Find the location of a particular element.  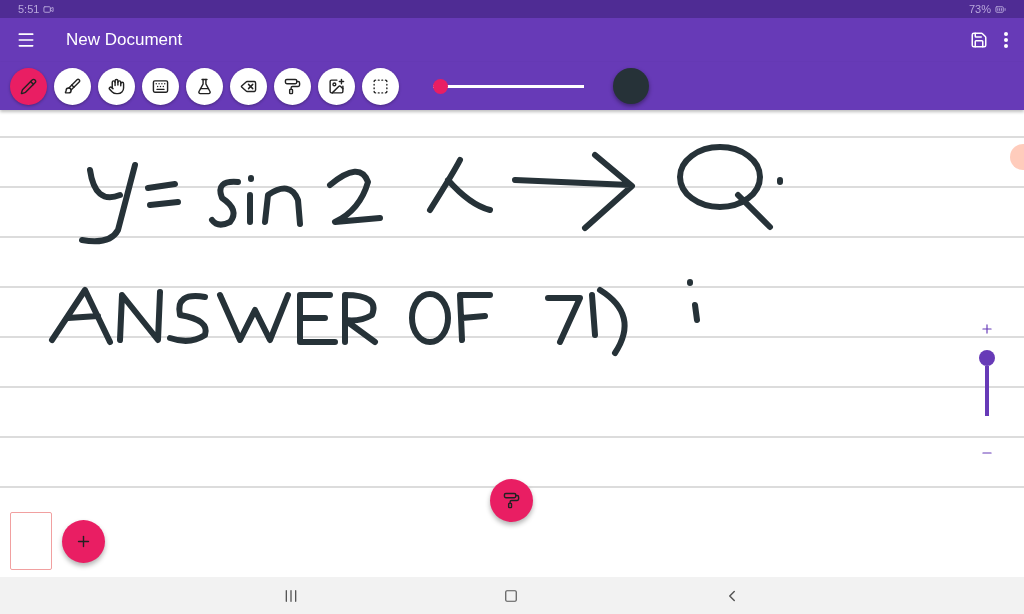

dashed-rectangle-tool-button is located at coordinates (380, 86).